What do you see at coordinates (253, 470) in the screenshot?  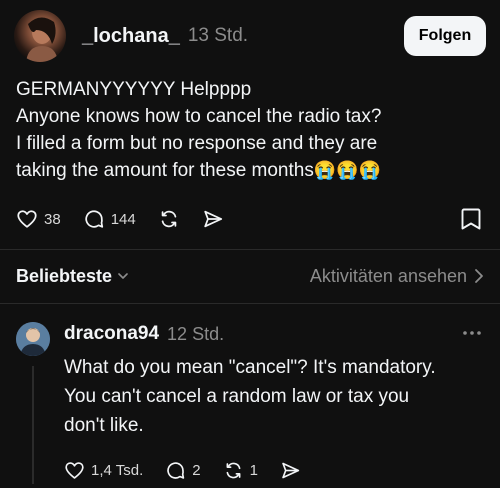 I see `reply-repost-count: 1` at bounding box center [253, 470].